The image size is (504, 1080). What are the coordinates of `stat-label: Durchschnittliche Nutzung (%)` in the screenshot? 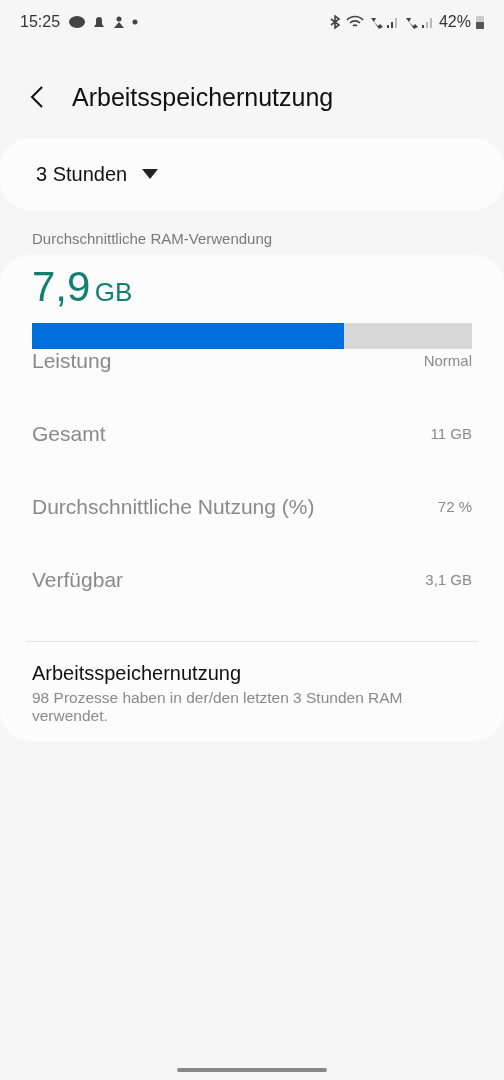 It's located at (173, 506).